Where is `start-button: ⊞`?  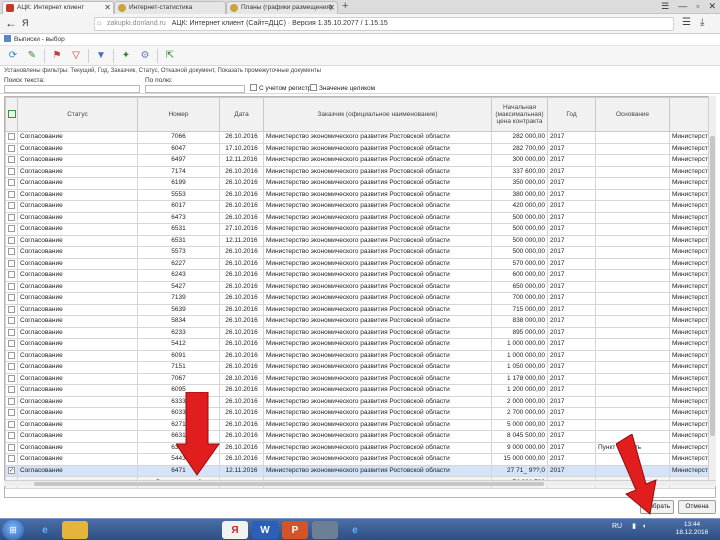
start-button: ⊞ is located at coordinates (13, 530).